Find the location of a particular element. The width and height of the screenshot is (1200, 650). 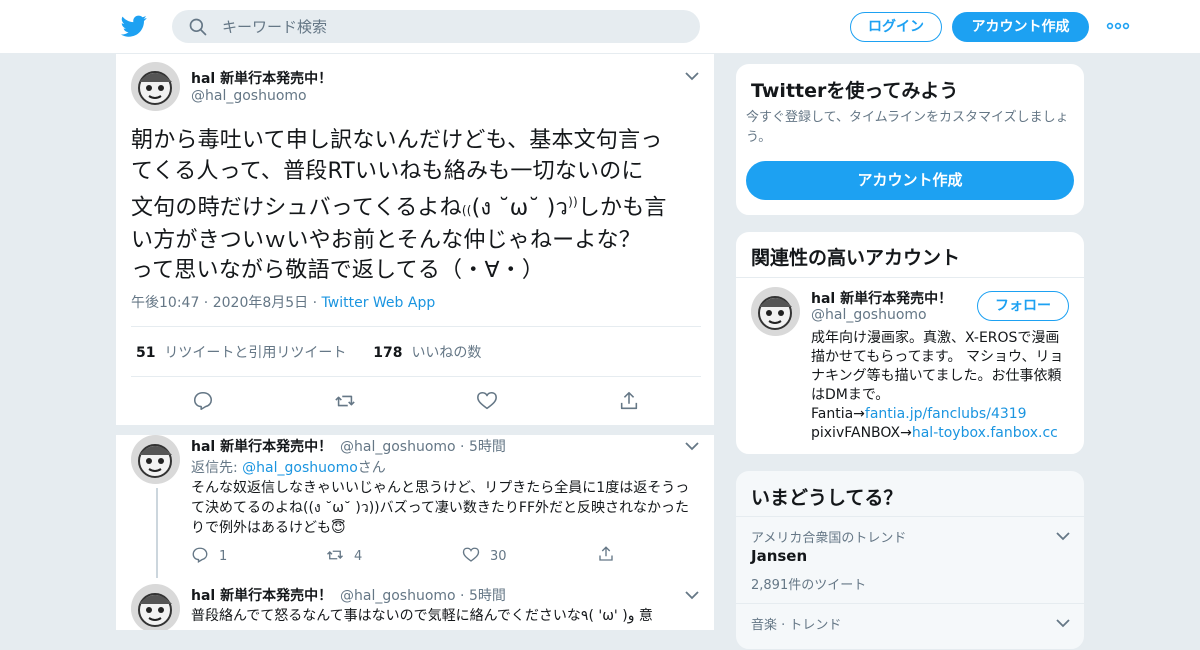

related-account-handle: @hal_goshuomo is located at coordinates (869, 315).